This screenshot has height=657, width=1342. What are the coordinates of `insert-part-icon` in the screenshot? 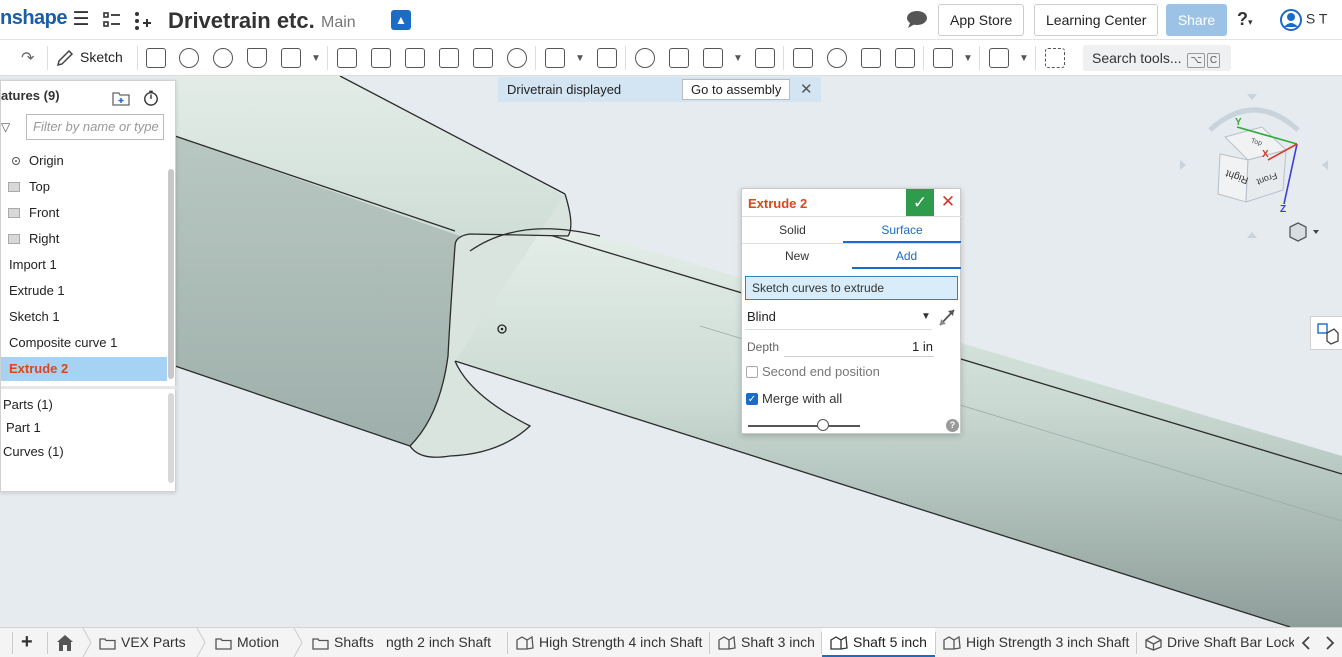 It's located at (142, 20).